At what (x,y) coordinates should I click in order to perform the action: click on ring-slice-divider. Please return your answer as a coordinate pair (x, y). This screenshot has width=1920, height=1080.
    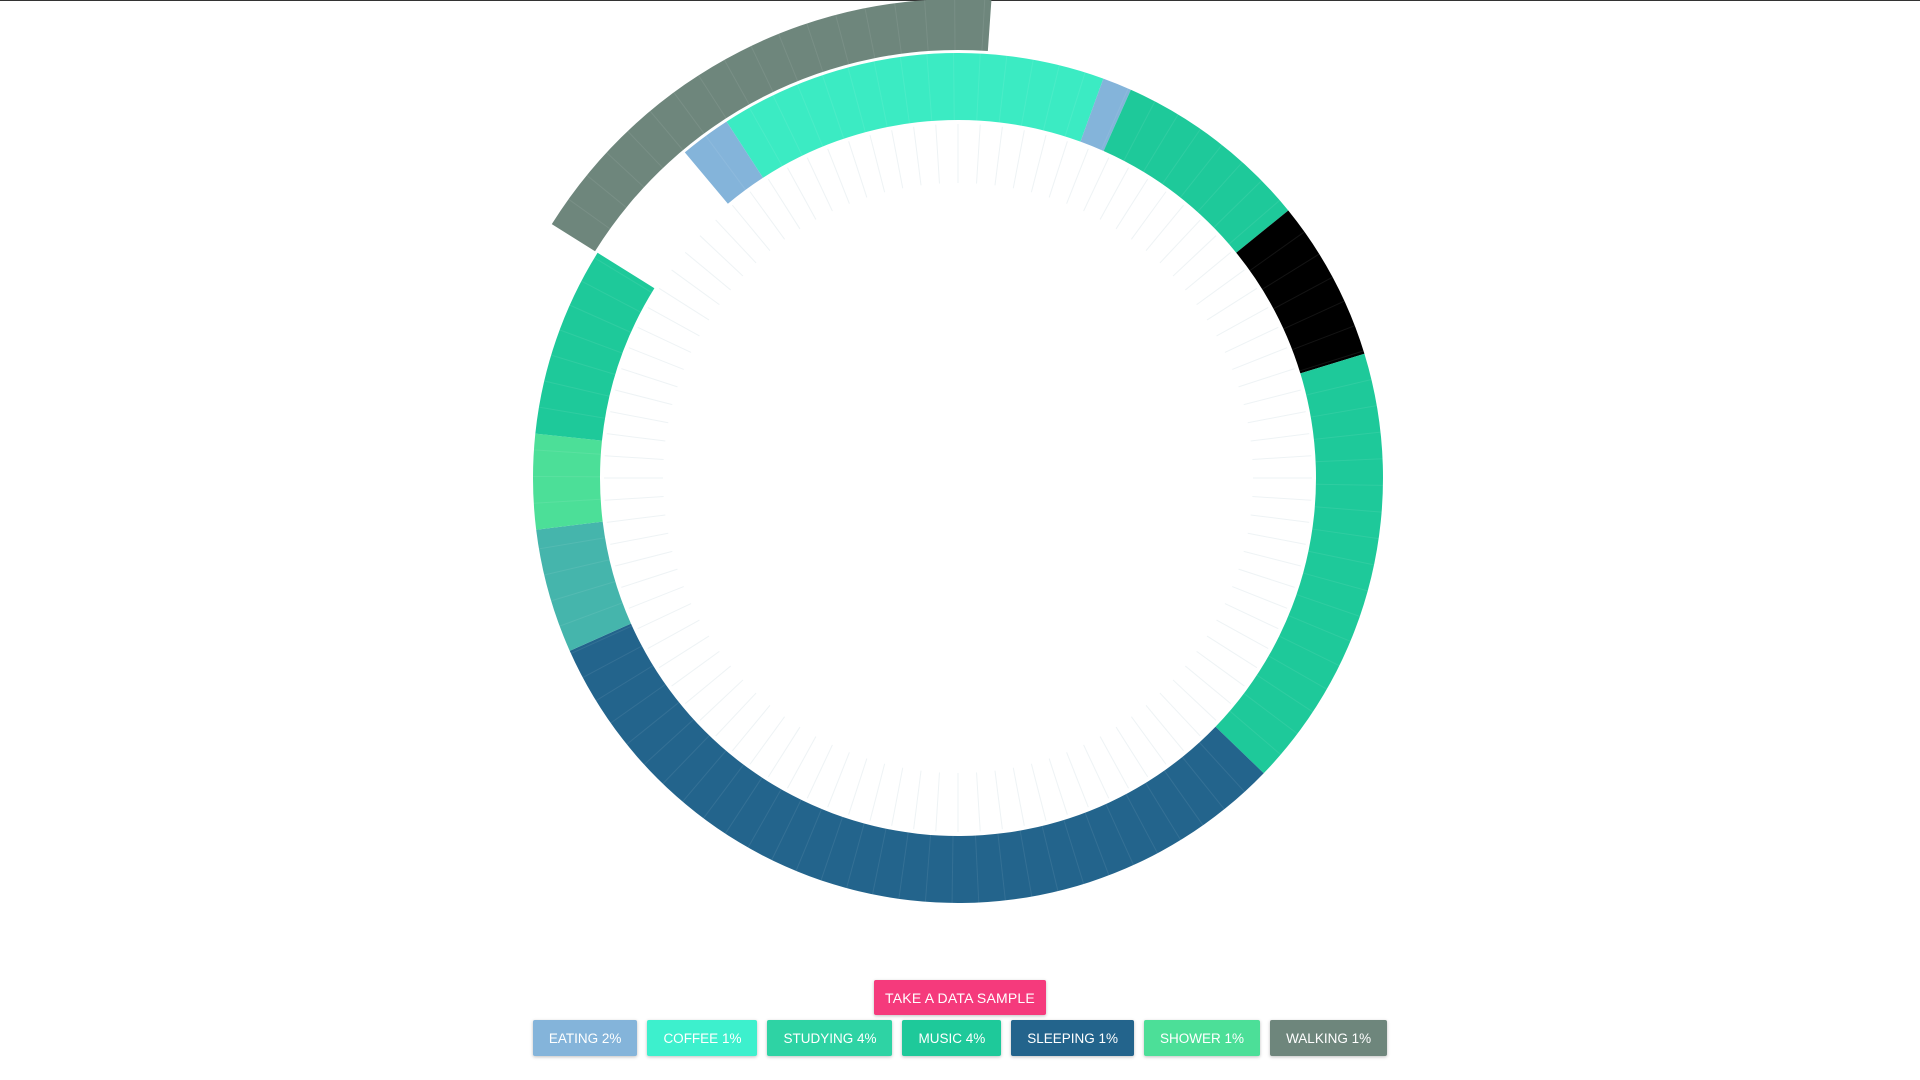
    Looking at the image, I should click on (954, 87).